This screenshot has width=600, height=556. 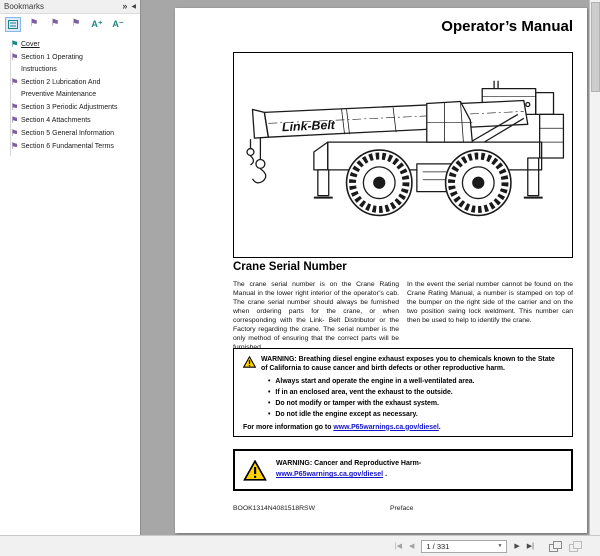 What do you see at coordinates (309, 126) in the screenshot?
I see `crane-brand-text: Link-Belt` at bounding box center [309, 126].